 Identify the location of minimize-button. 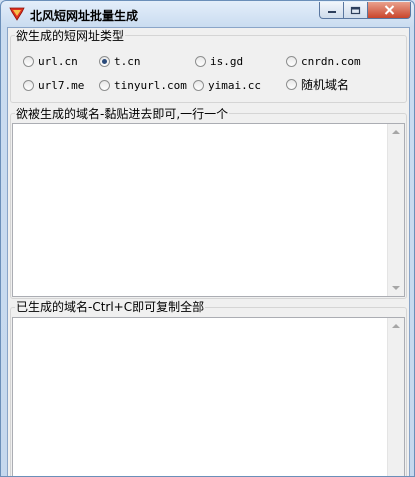
(331, 10).